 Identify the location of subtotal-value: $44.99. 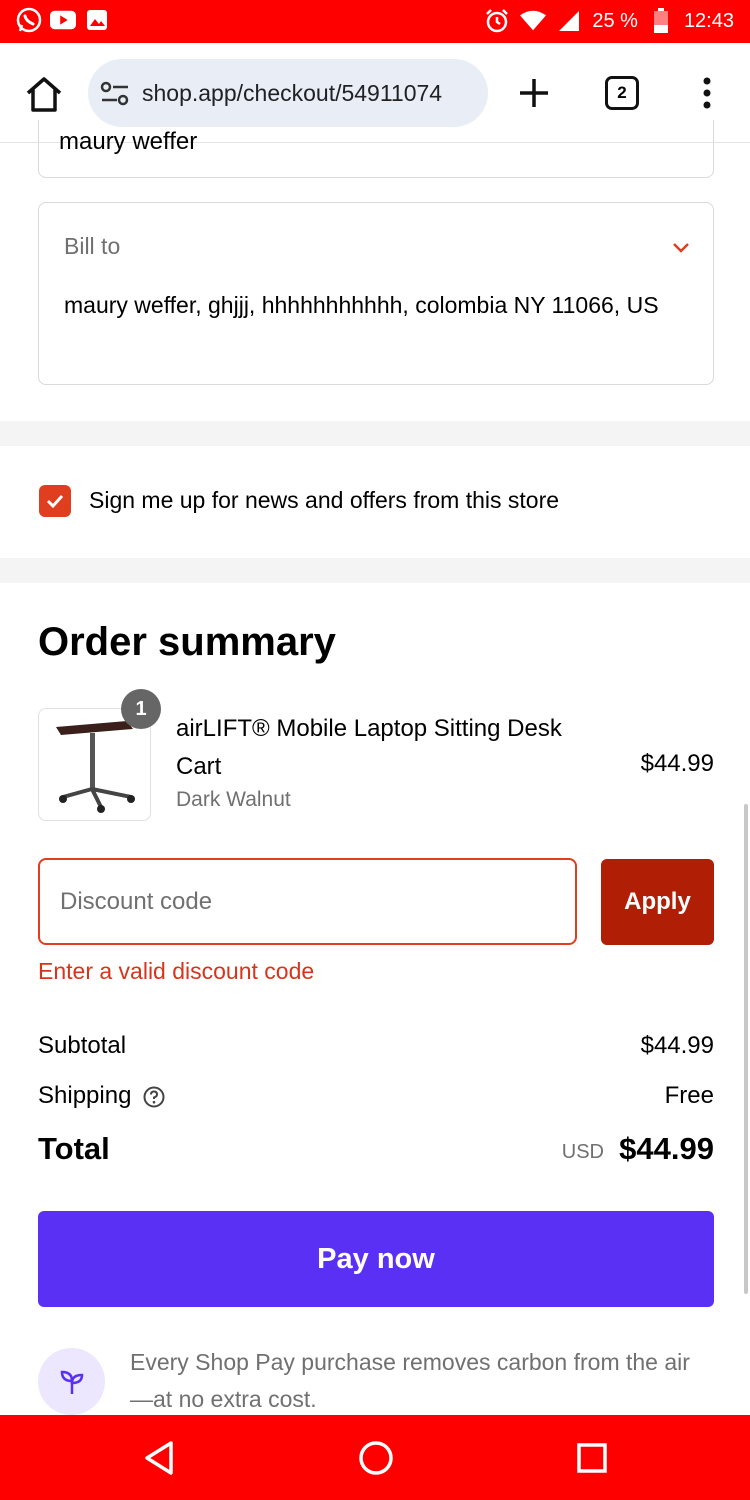
(677, 1045).